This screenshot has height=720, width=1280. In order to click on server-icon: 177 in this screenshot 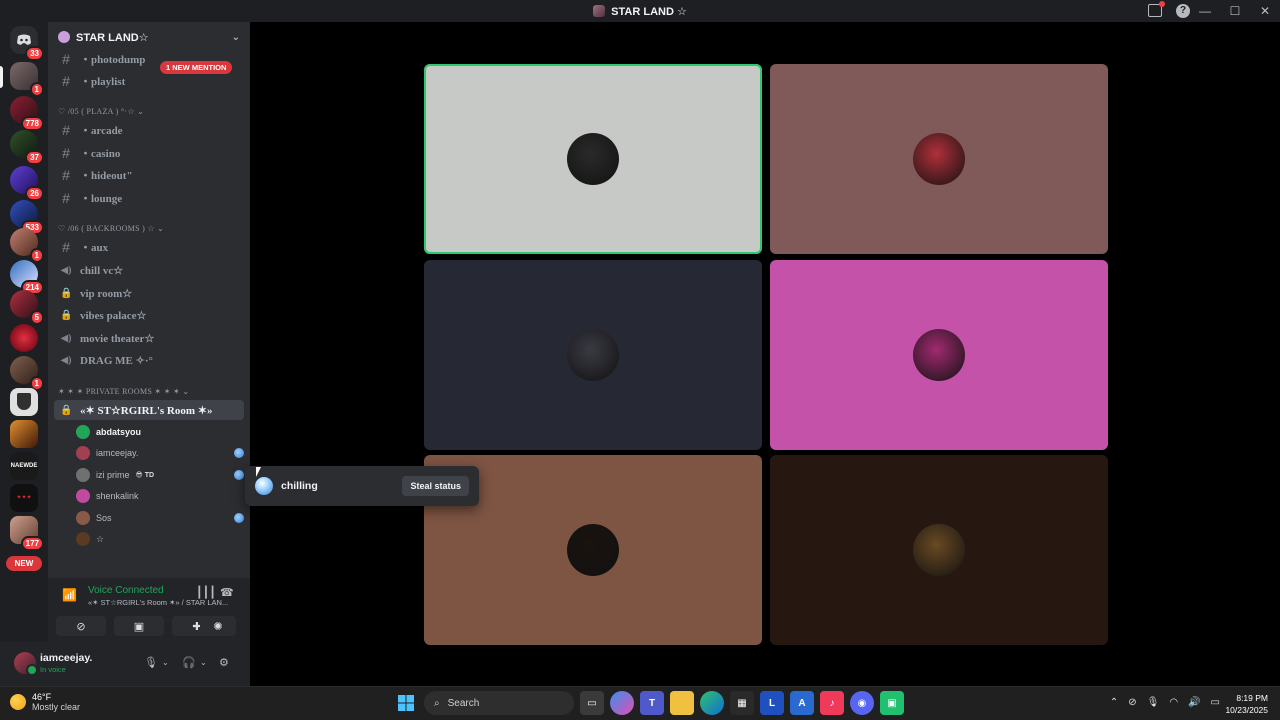, I will do `click(27, 533)`.